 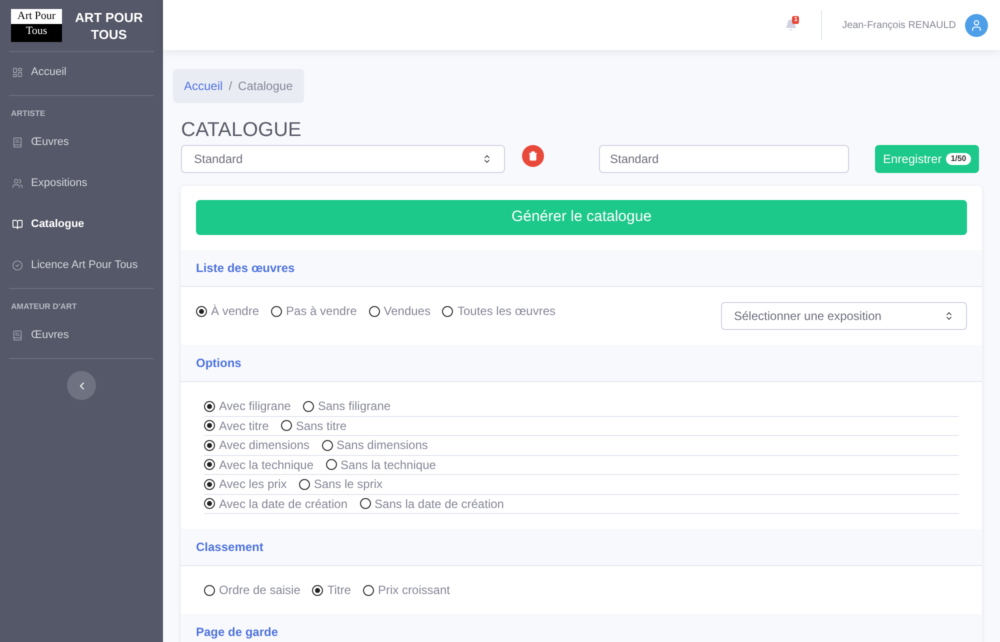 I want to click on breadcrumb-current: Catalogue, so click(x=265, y=86).